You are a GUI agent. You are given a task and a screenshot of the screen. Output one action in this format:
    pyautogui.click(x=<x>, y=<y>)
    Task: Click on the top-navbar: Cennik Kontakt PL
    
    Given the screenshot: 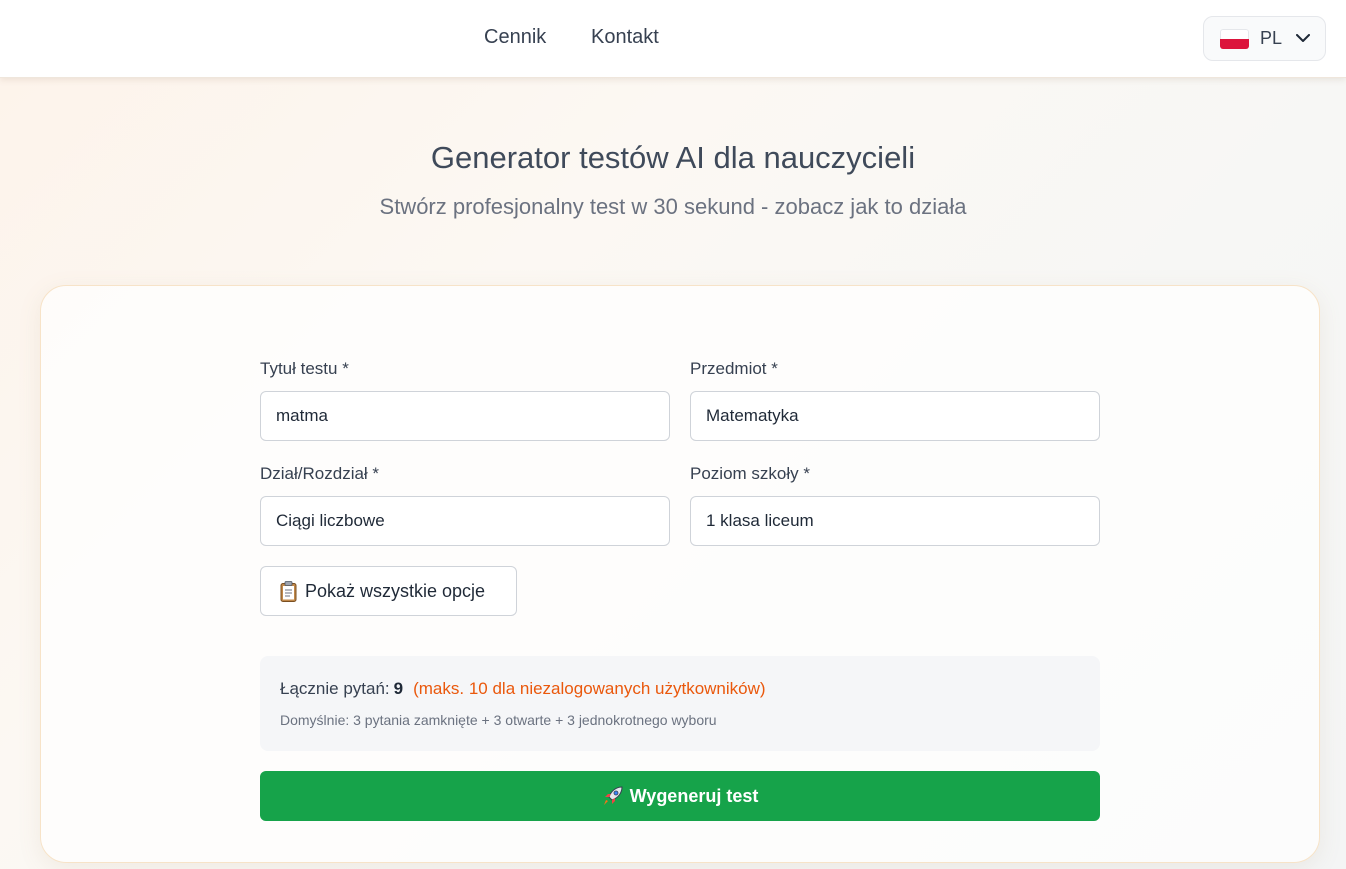 What is the action you would take?
    pyautogui.click(x=673, y=39)
    